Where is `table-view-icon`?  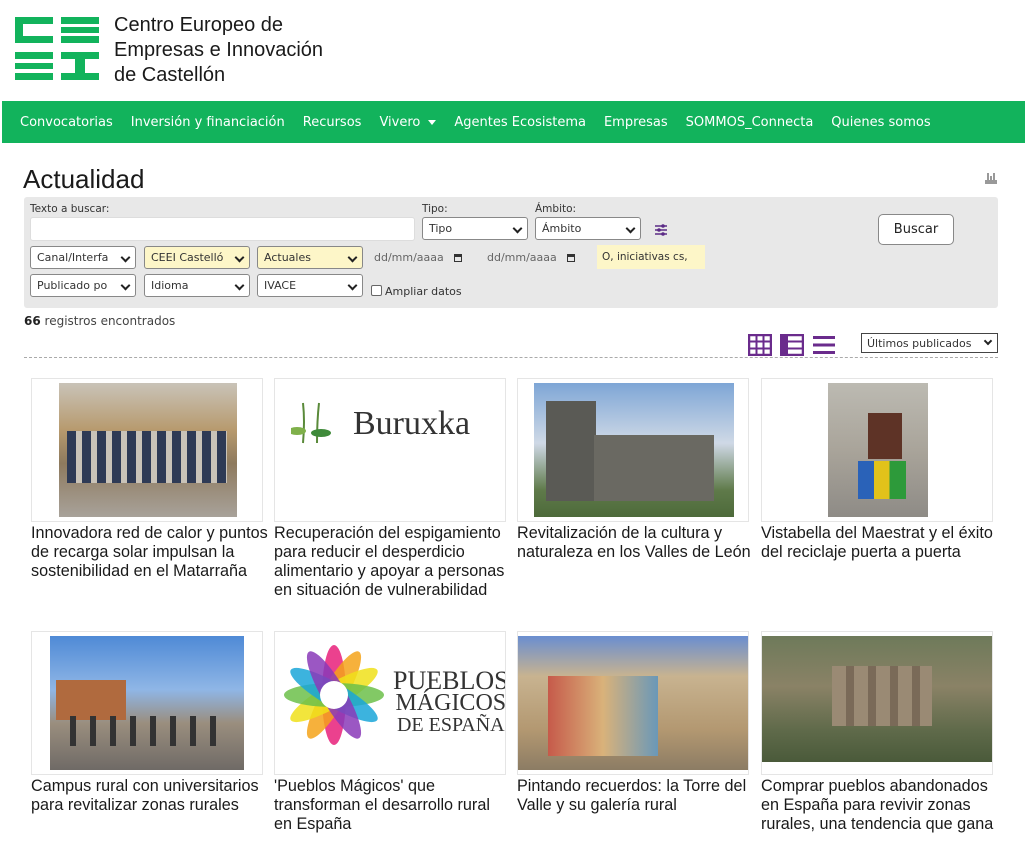 table-view-icon is located at coordinates (792, 345).